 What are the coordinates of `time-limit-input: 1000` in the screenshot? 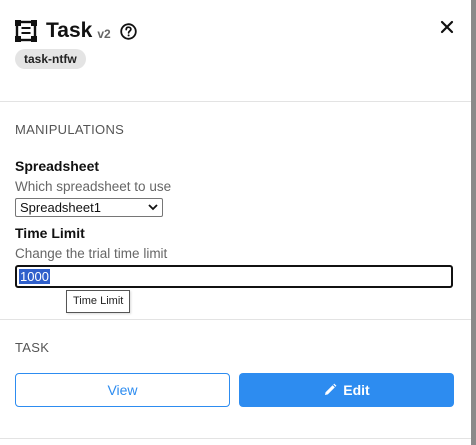 It's located at (234, 276).